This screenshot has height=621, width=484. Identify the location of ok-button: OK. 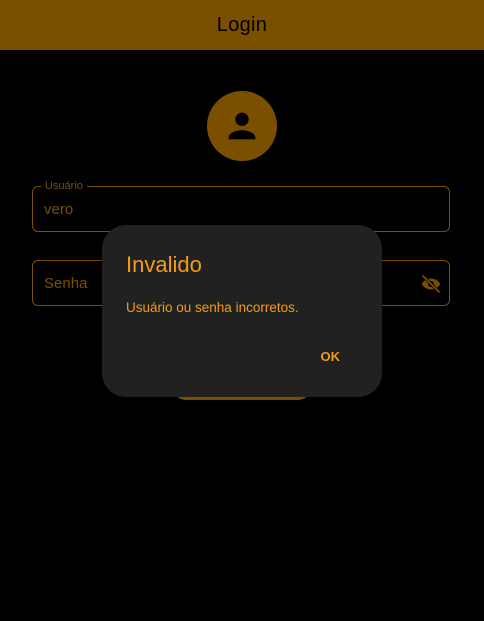
(331, 357).